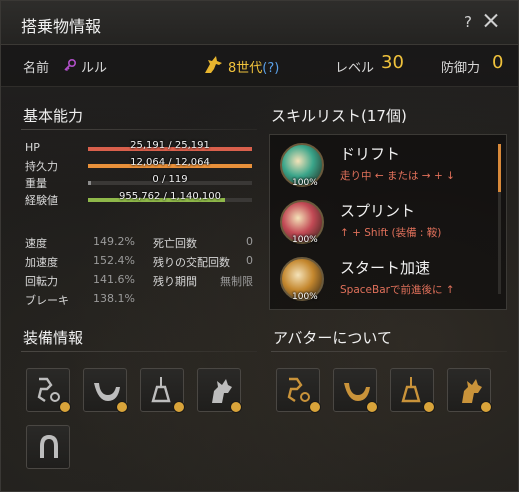 This screenshot has height=492, width=519. What do you see at coordinates (61, 26) in the screenshot?
I see `window-title: 搭乗物情報` at bounding box center [61, 26].